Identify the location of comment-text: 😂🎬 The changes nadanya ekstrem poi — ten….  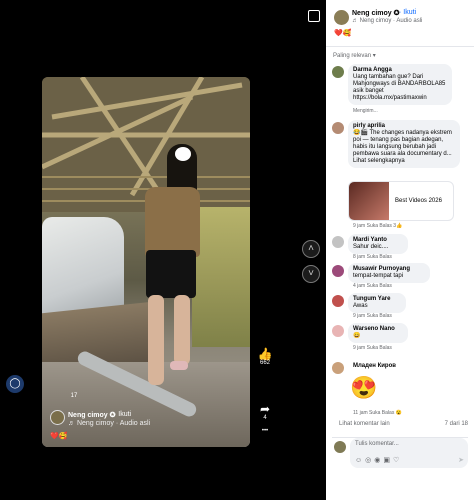
(402, 147).